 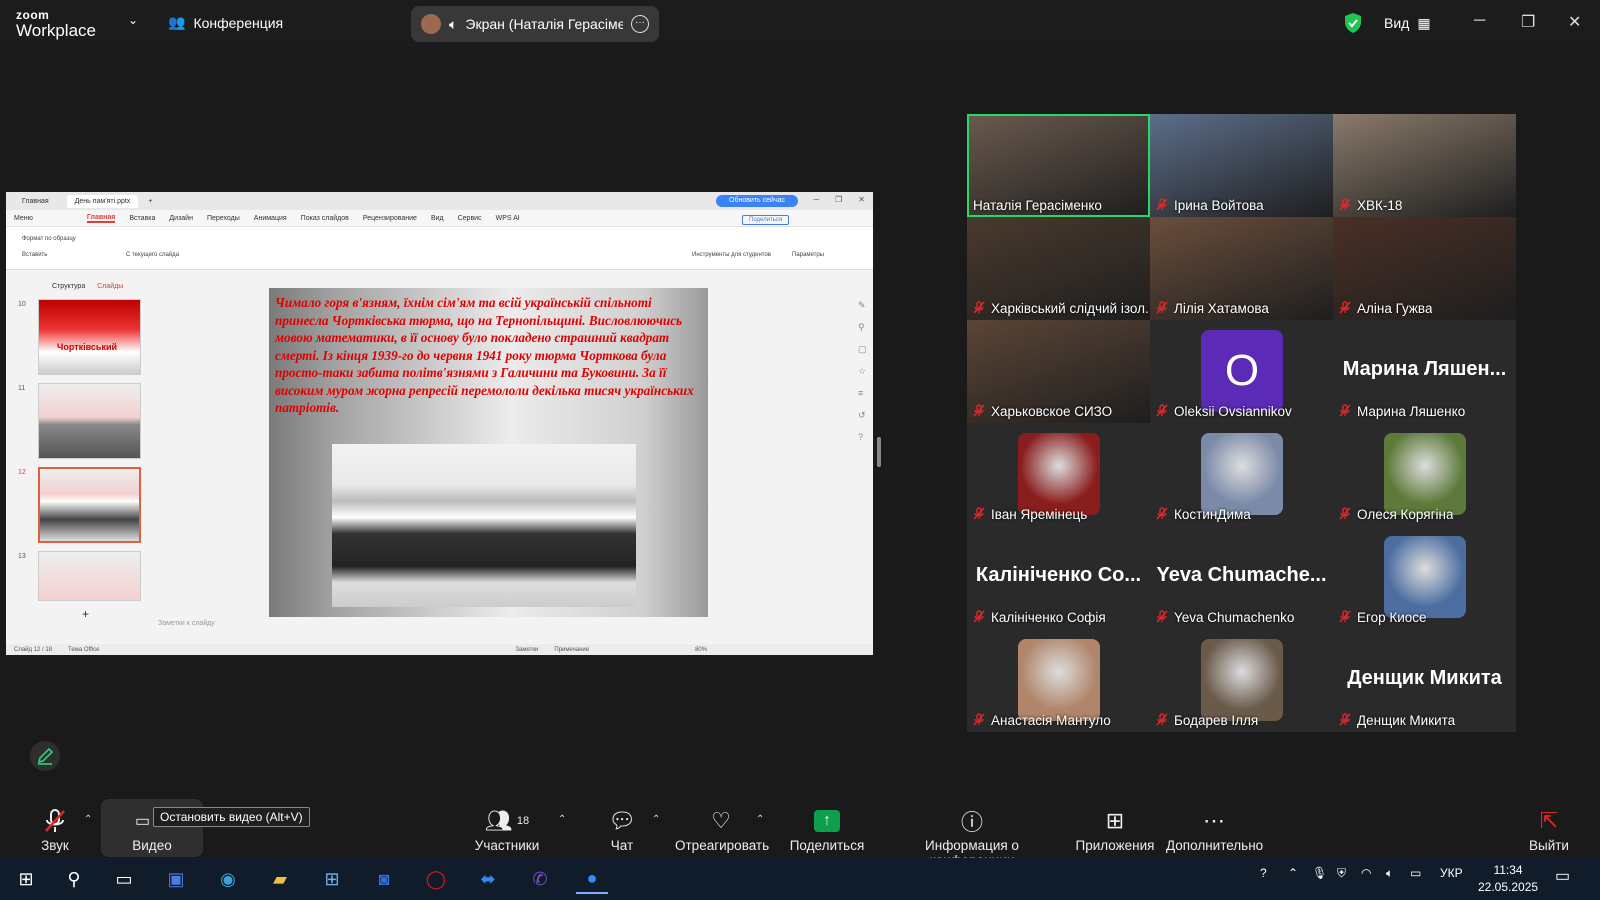 I want to click on annotate-button, so click(x=45, y=756).